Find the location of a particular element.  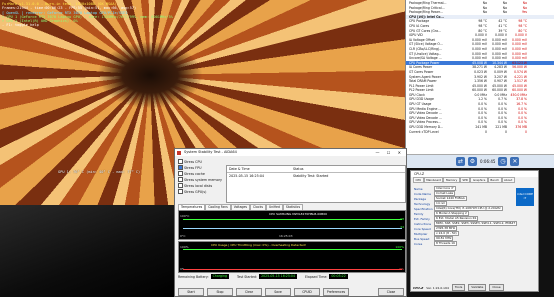

aida-button: Clear is located at coordinates (249, 292).